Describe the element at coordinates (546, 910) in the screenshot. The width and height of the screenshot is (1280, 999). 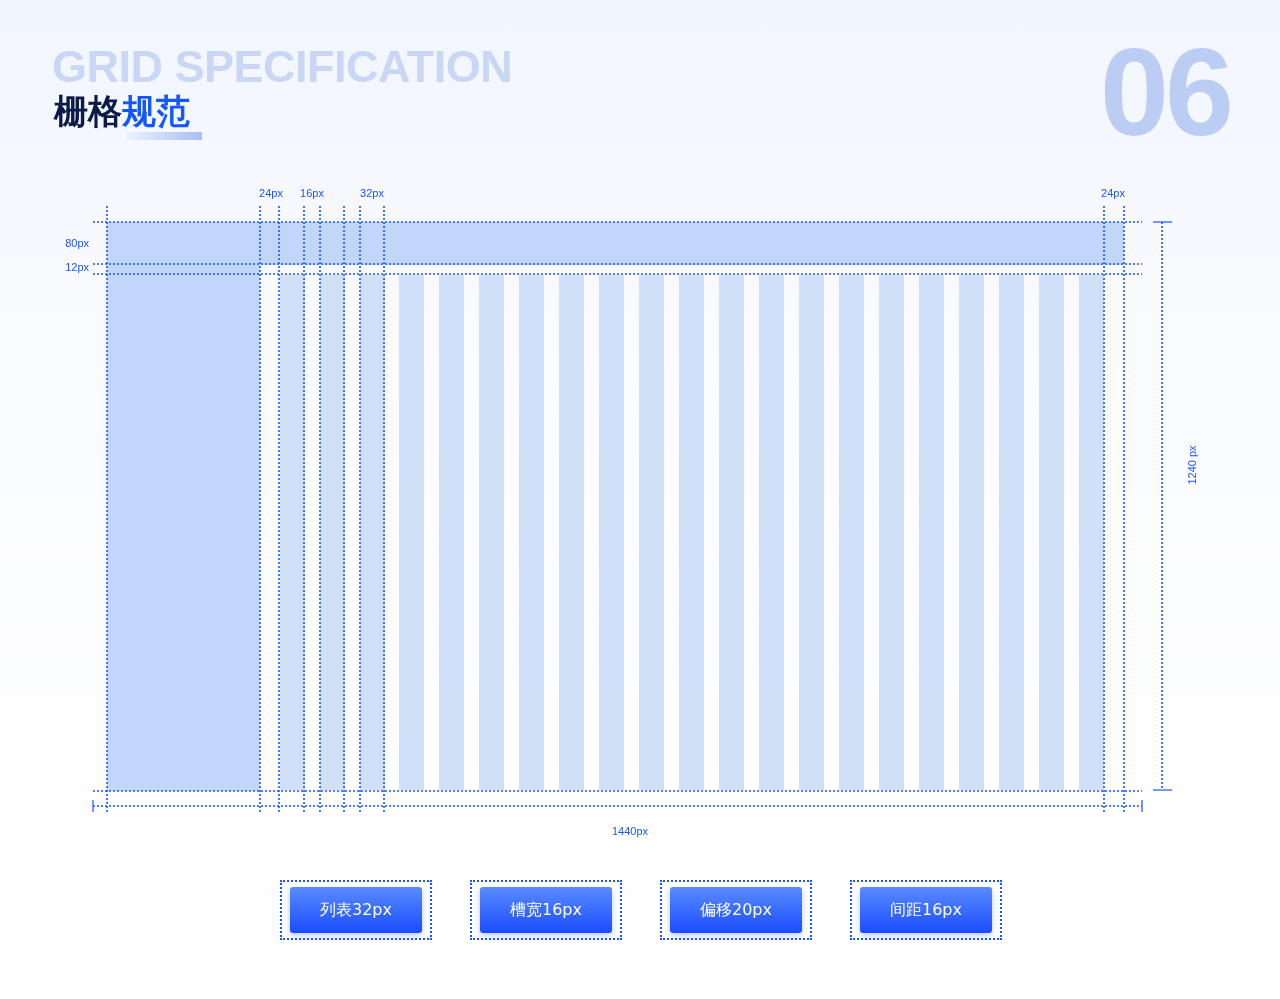
I see `spec-button: 槽宽16px` at that location.